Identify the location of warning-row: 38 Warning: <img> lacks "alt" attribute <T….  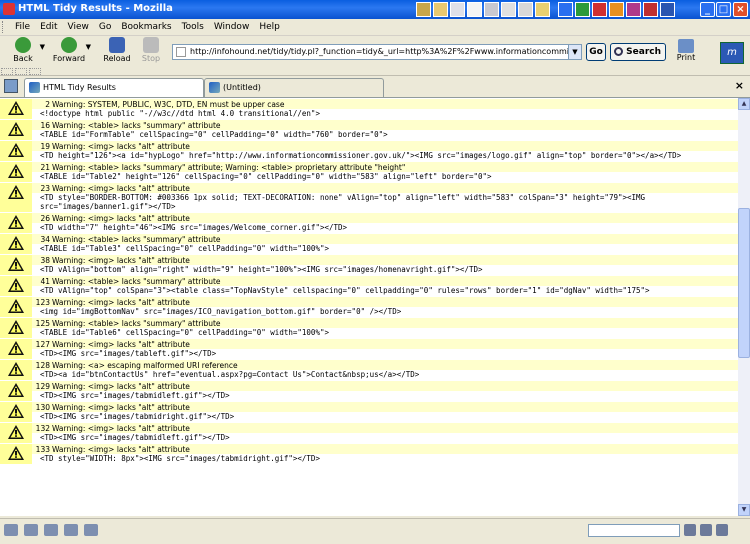
(369, 264).